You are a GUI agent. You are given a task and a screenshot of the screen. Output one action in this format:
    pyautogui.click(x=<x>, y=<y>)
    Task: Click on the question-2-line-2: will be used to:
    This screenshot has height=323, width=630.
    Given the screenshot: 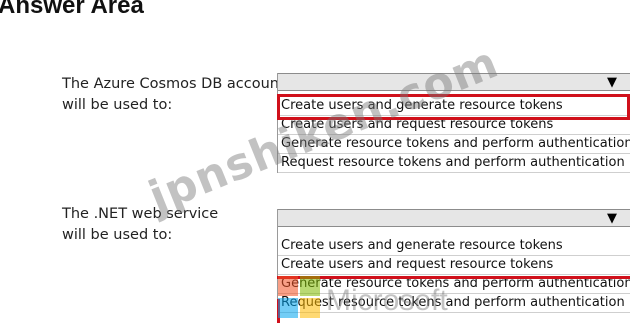 What is the action you would take?
    pyautogui.click(x=117, y=235)
    